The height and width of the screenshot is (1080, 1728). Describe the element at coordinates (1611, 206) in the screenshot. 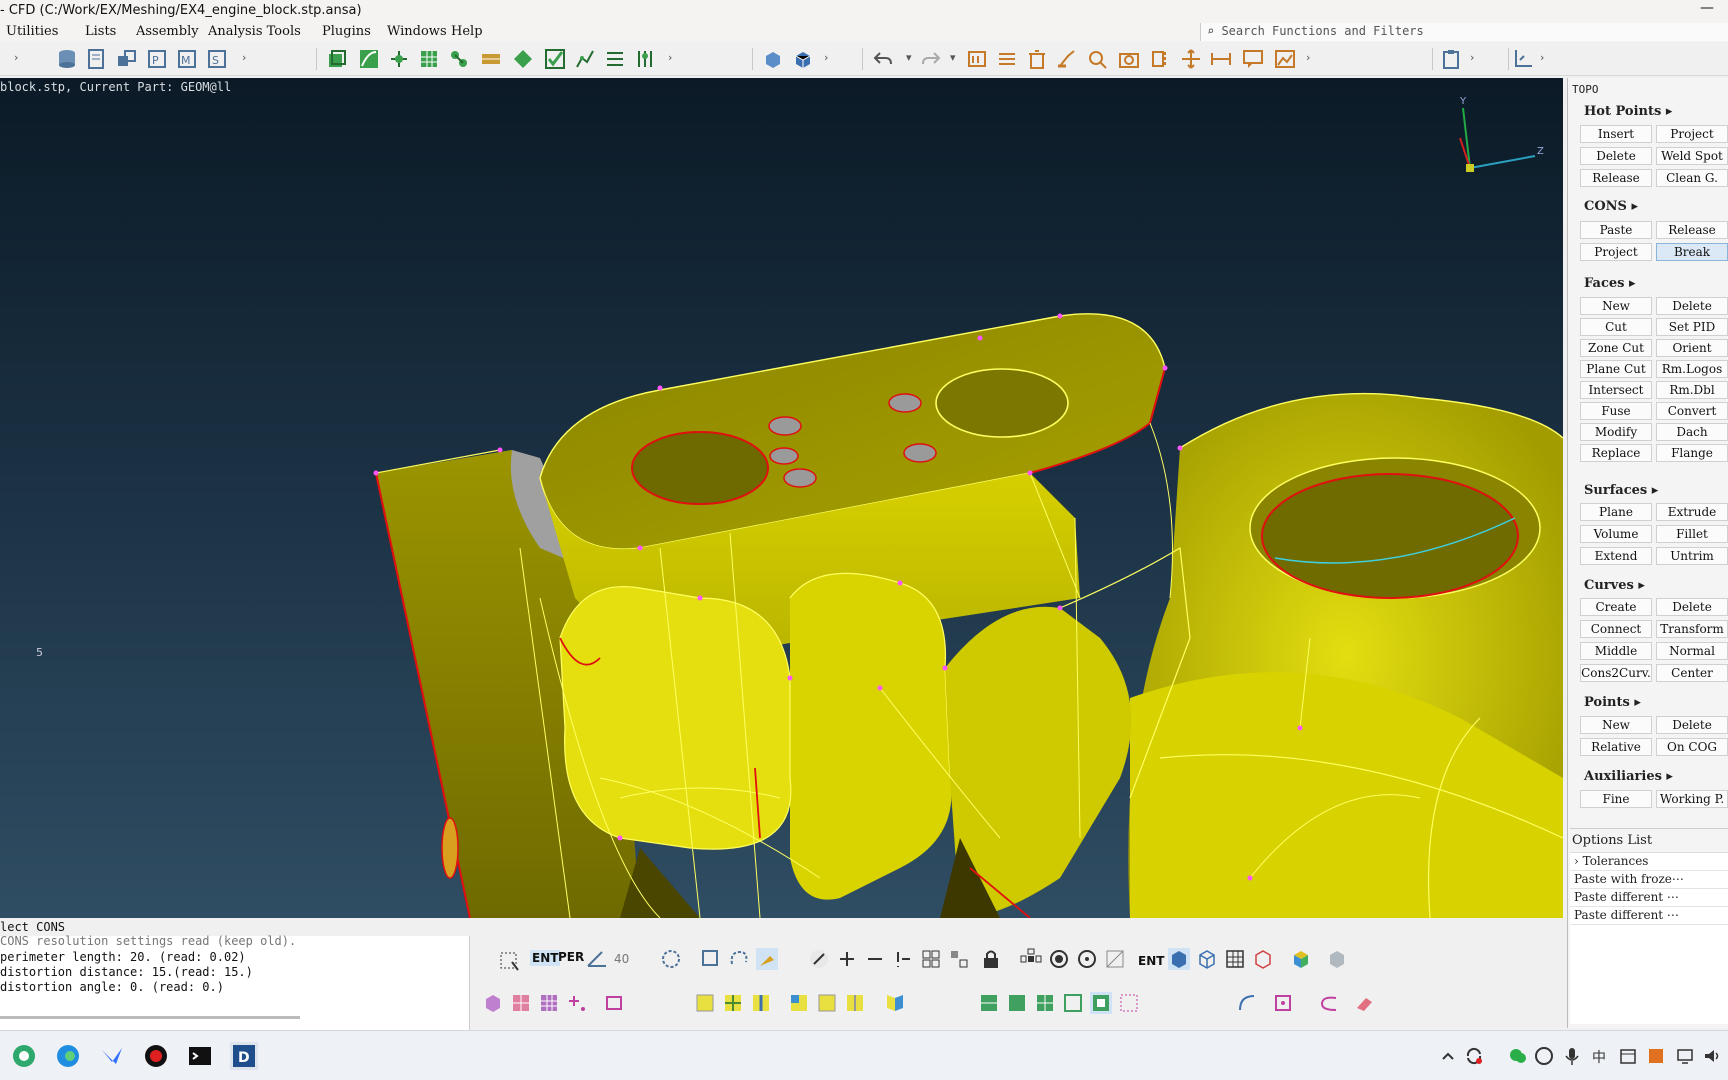

I see `section-cons: CONS ▸` at that location.